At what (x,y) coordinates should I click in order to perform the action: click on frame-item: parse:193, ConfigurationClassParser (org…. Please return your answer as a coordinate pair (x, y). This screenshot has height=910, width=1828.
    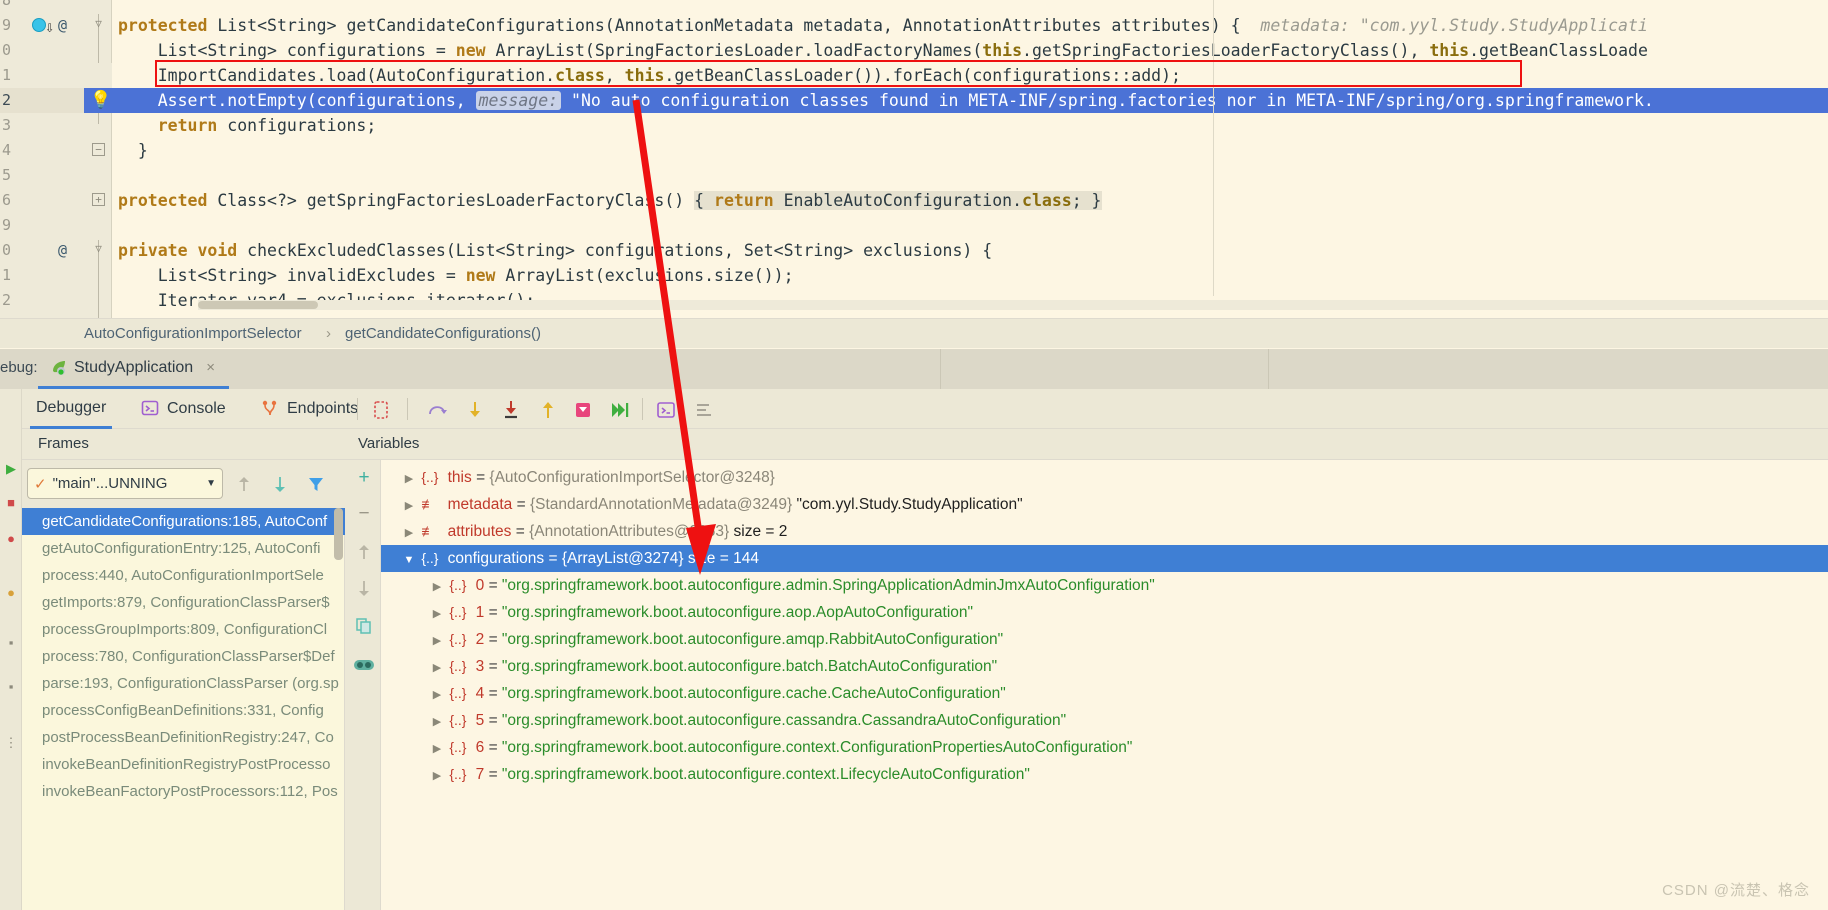
    Looking at the image, I should click on (183, 683).